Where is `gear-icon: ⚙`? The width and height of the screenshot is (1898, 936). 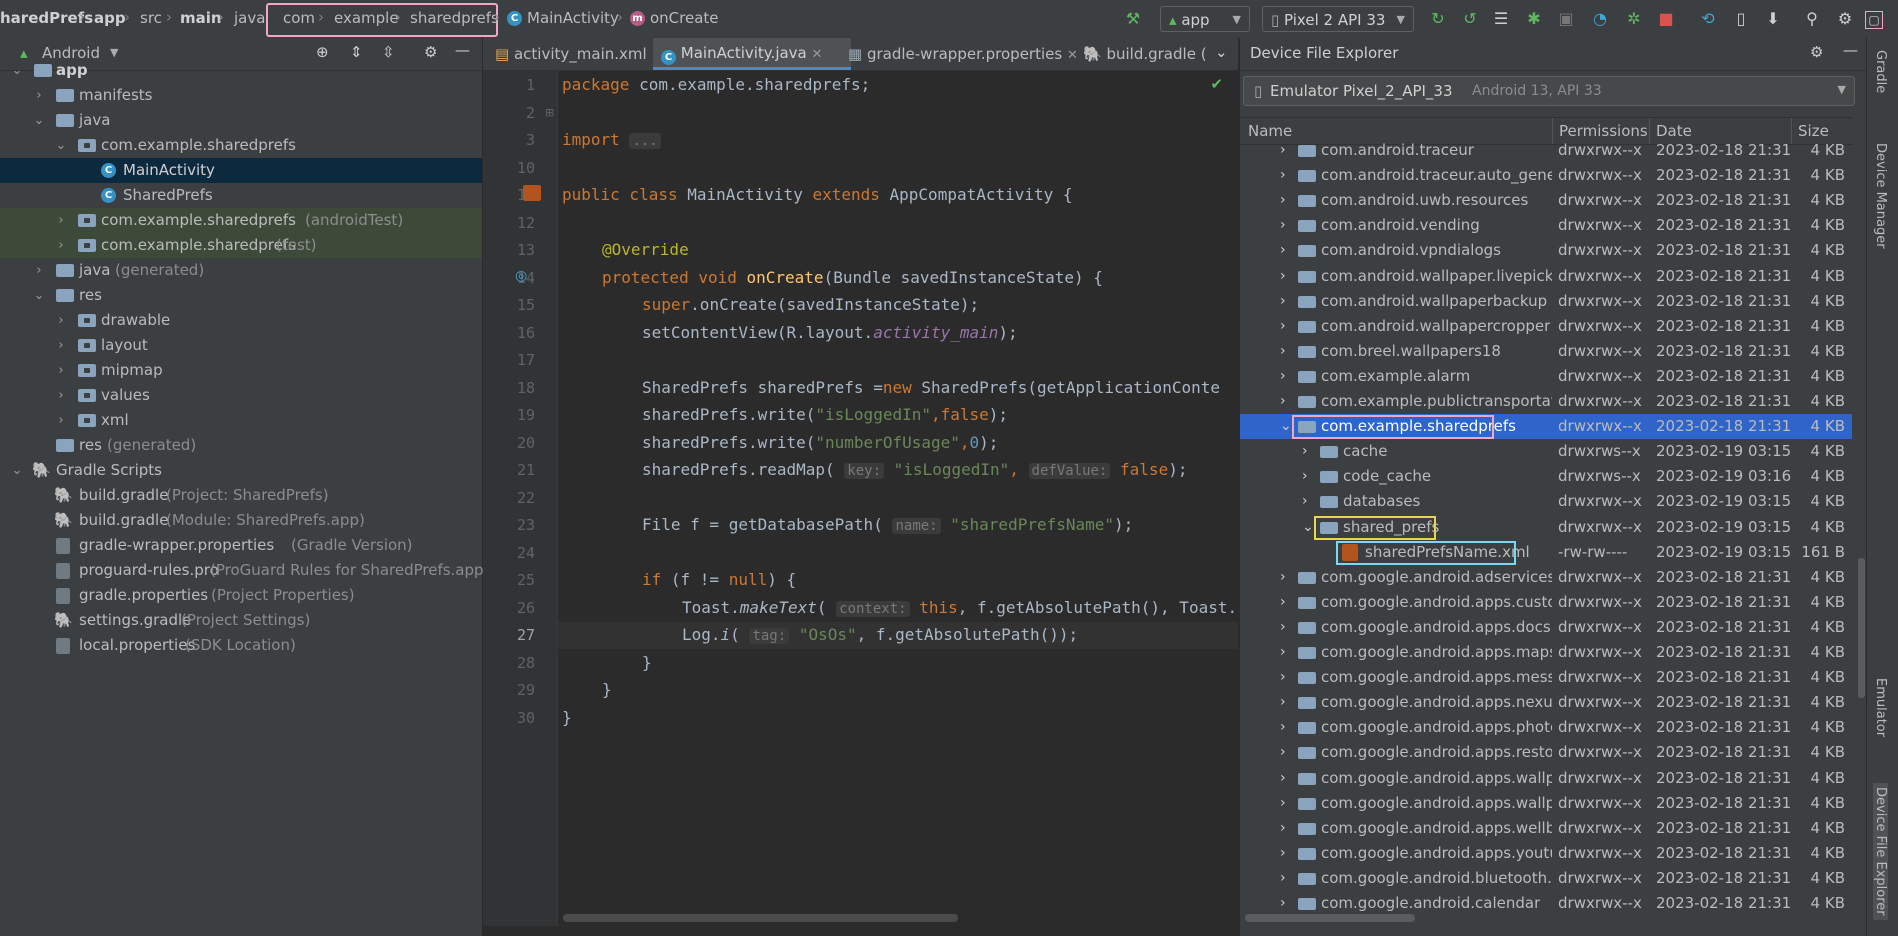 gear-icon: ⚙ is located at coordinates (1816, 52).